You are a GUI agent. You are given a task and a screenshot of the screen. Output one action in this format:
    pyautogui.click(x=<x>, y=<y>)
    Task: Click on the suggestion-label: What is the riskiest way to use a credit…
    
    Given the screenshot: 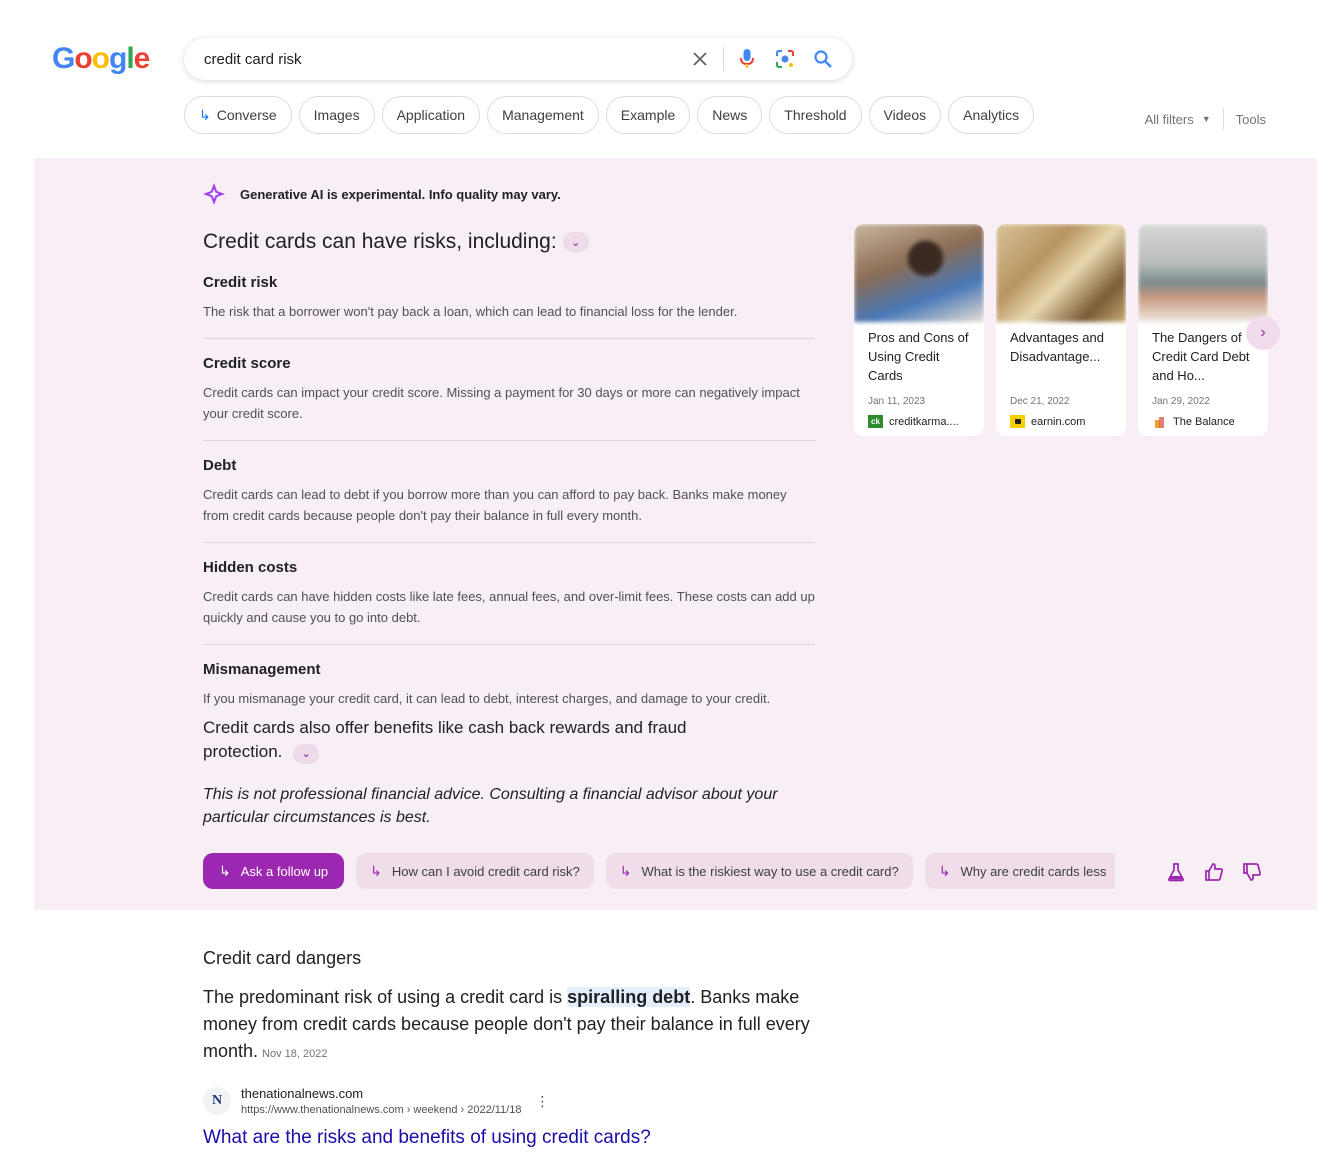 What is the action you would take?
    pyautogui.click(x=770, y=871)
    